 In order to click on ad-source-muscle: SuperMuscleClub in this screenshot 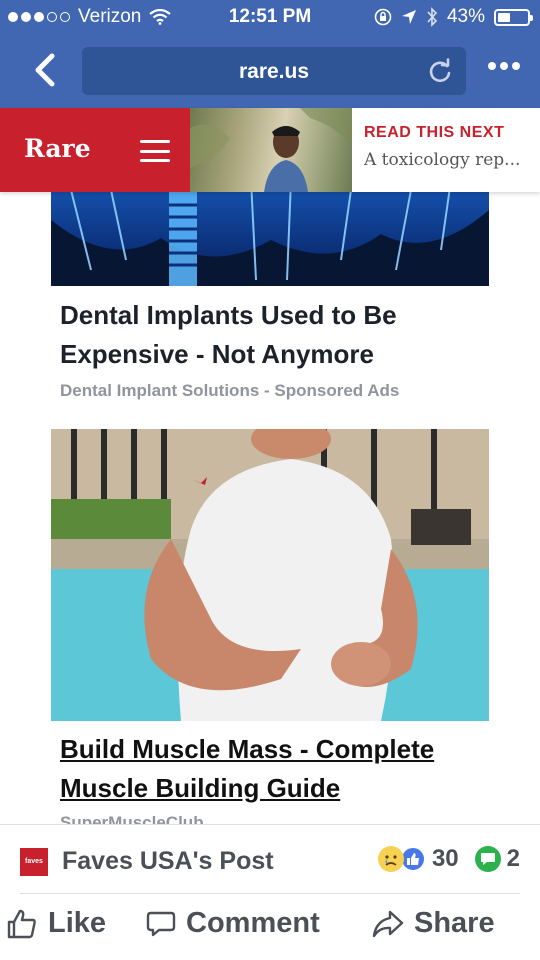, I will do `click(132, 818)`.